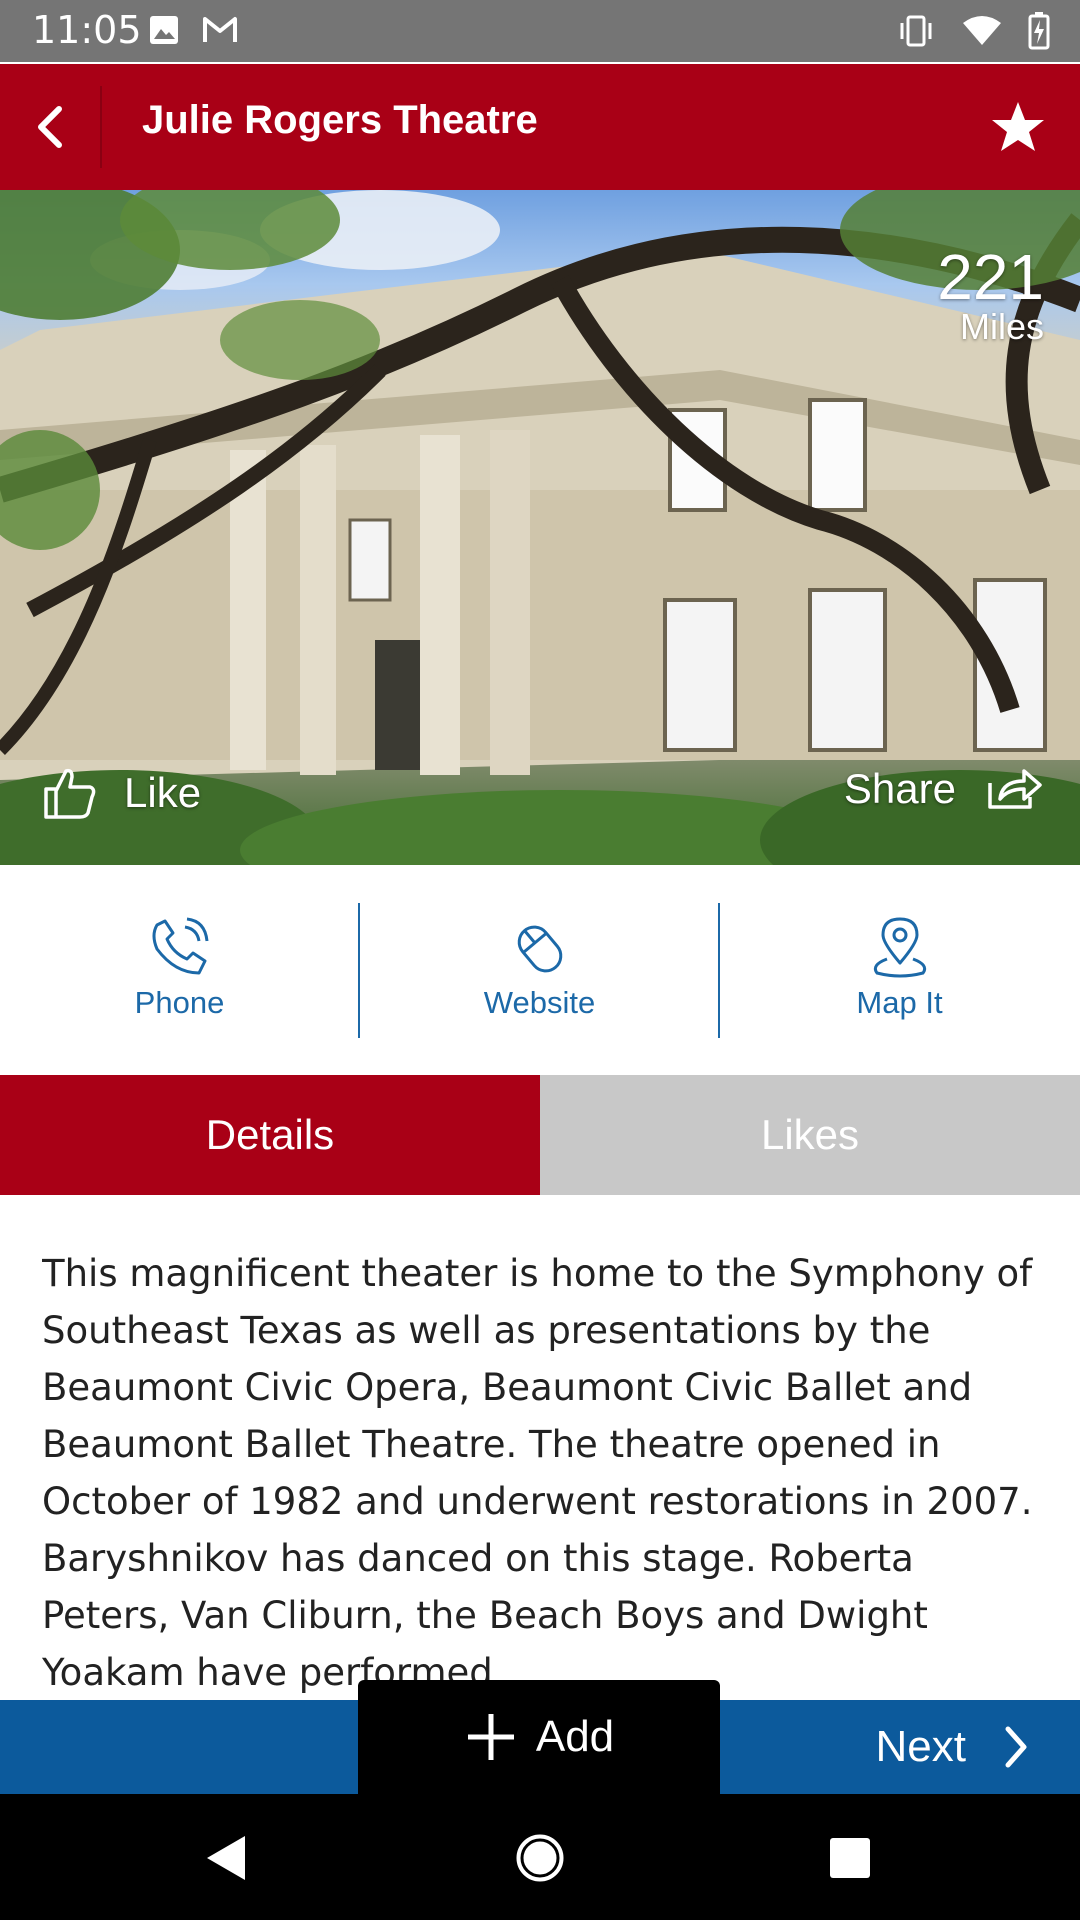 This screenshot has height=1920, width=1080. What do you see at coordinates (899, 1002) in the screenshot?
I see `map-it-label: Map It` at bounding box center [899, 1002].